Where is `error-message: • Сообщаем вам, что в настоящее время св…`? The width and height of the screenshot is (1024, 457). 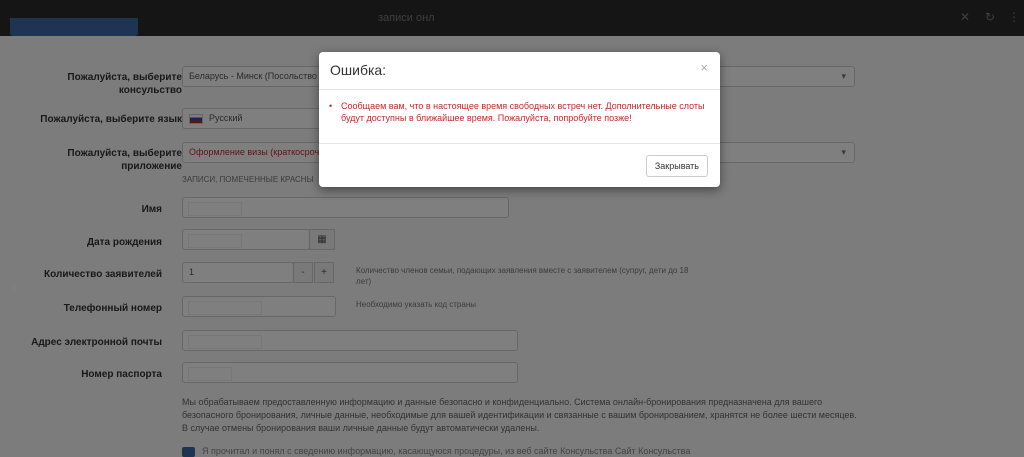
error-message: • Сообщаем вам, что в настоящее время св… is located at coordinates (520, 112).